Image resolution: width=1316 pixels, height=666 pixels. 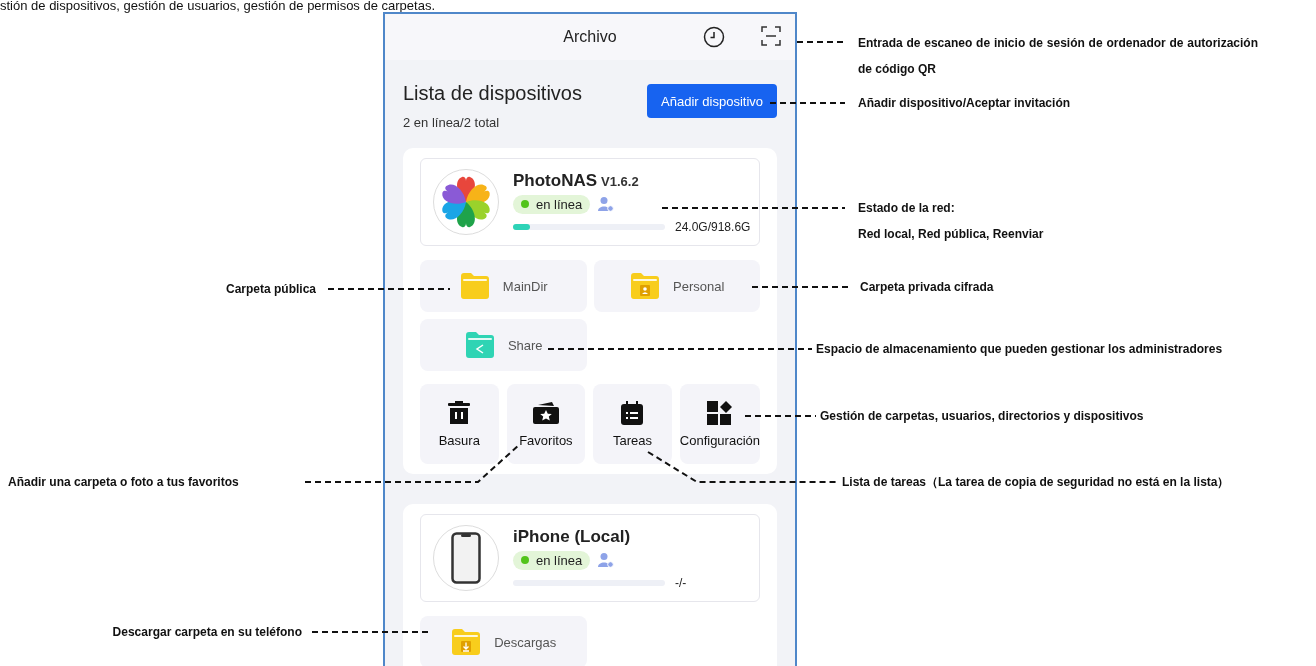 I want to click on add-device-button: Añadir dispositivo, so click(x=712, y=101).